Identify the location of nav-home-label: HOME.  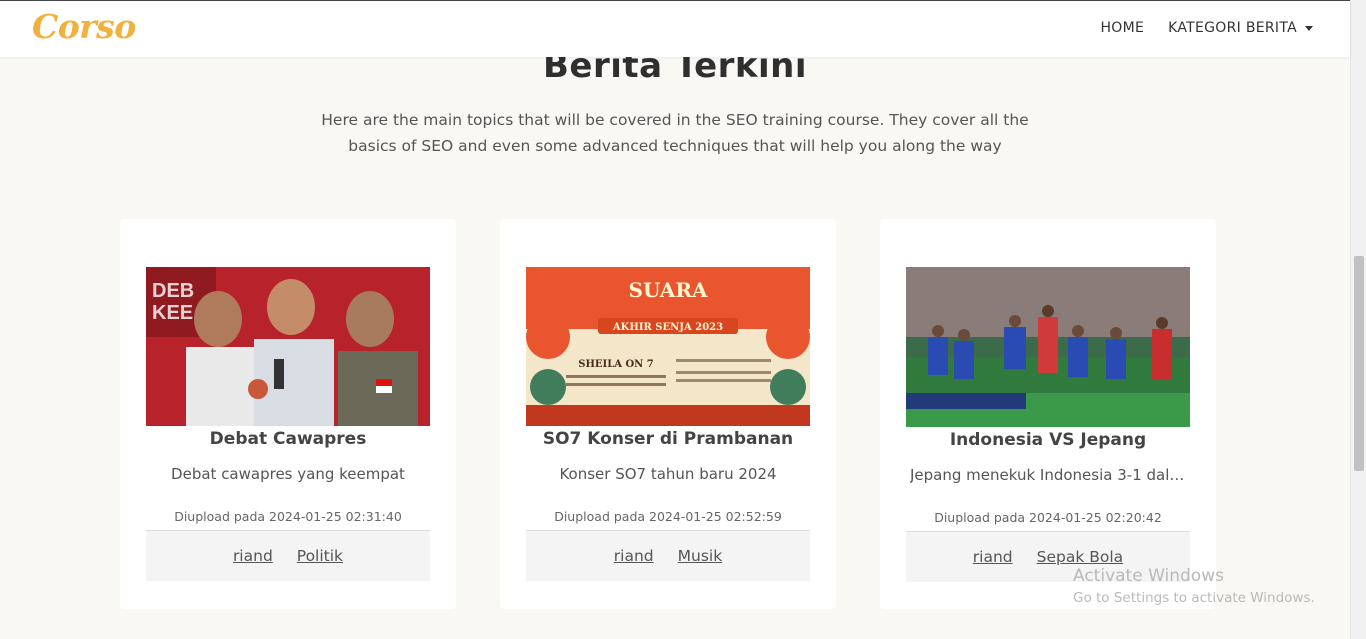
(1122, 28).